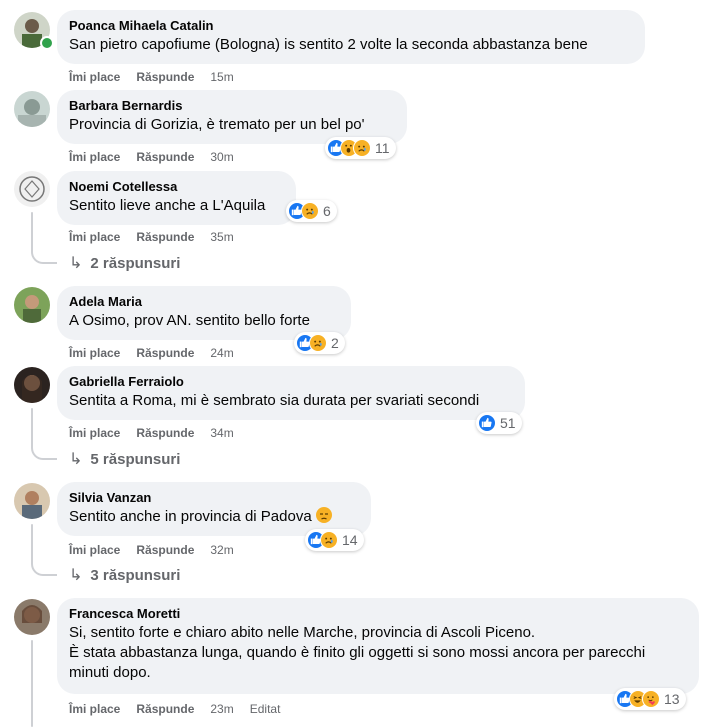  Describe the element at coordinates (232, 106) in the screenshot. I see `comment-author: Barbara Bernardis` at that location.